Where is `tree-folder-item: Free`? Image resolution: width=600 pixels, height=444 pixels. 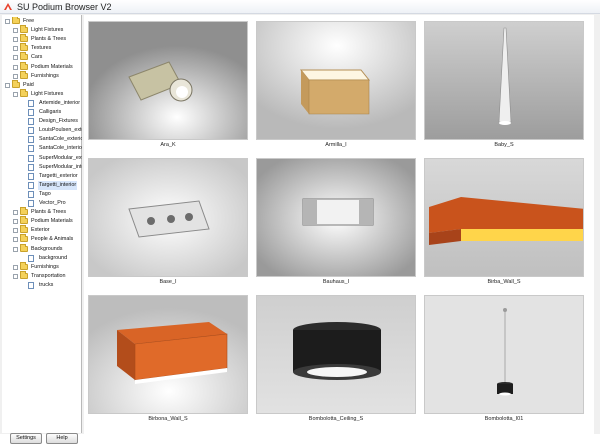
tree-folder-item: Free is located at coordinates (42, 21).